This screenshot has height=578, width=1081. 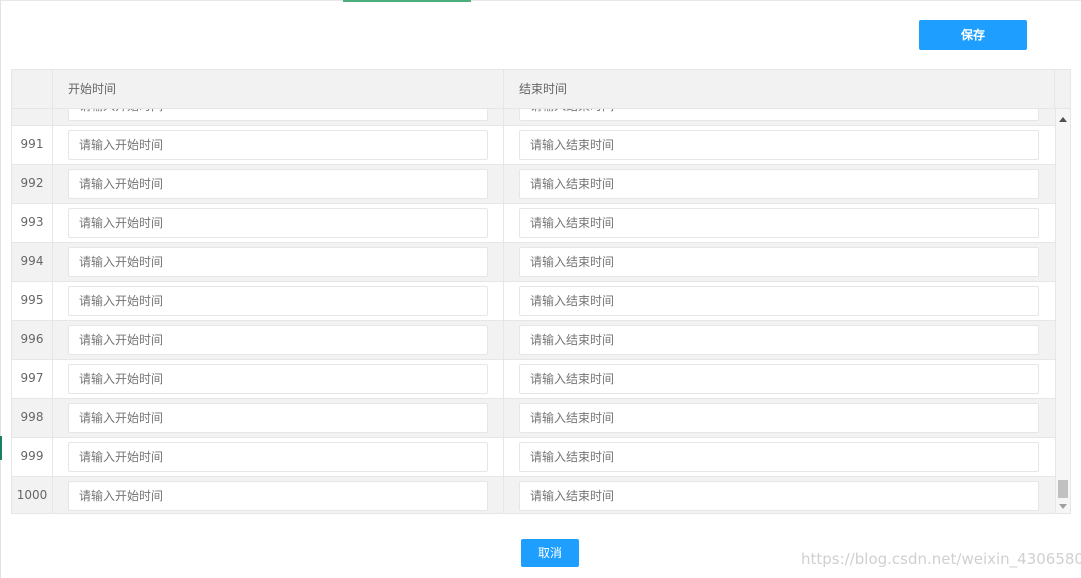 I want to click on row-number: 991, so click(x=32, y=145).